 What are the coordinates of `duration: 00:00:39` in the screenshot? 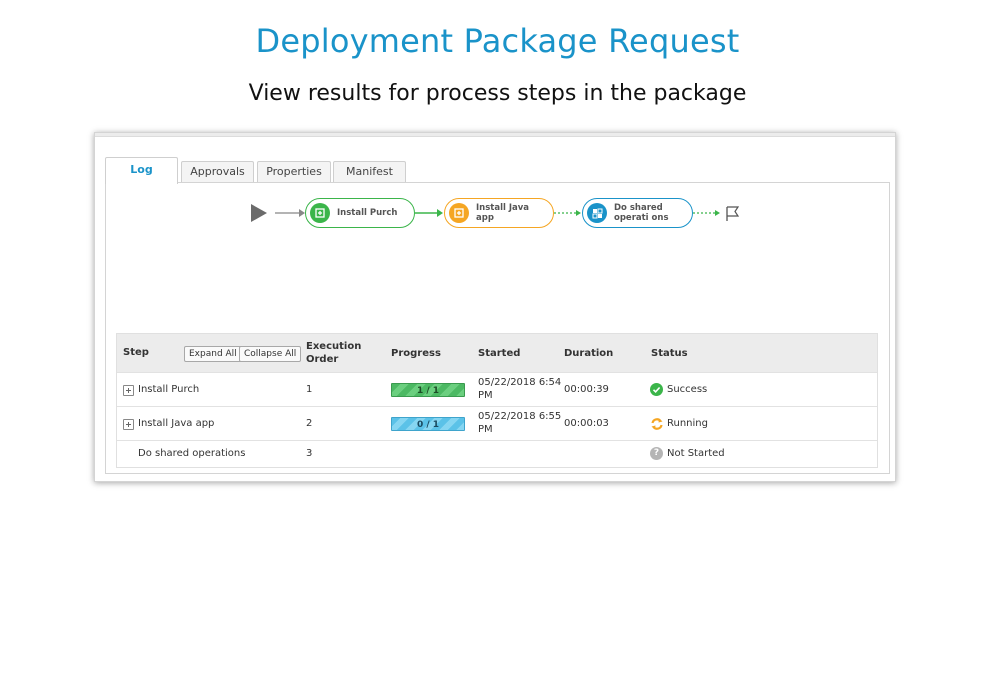 It's located at (586, 389).